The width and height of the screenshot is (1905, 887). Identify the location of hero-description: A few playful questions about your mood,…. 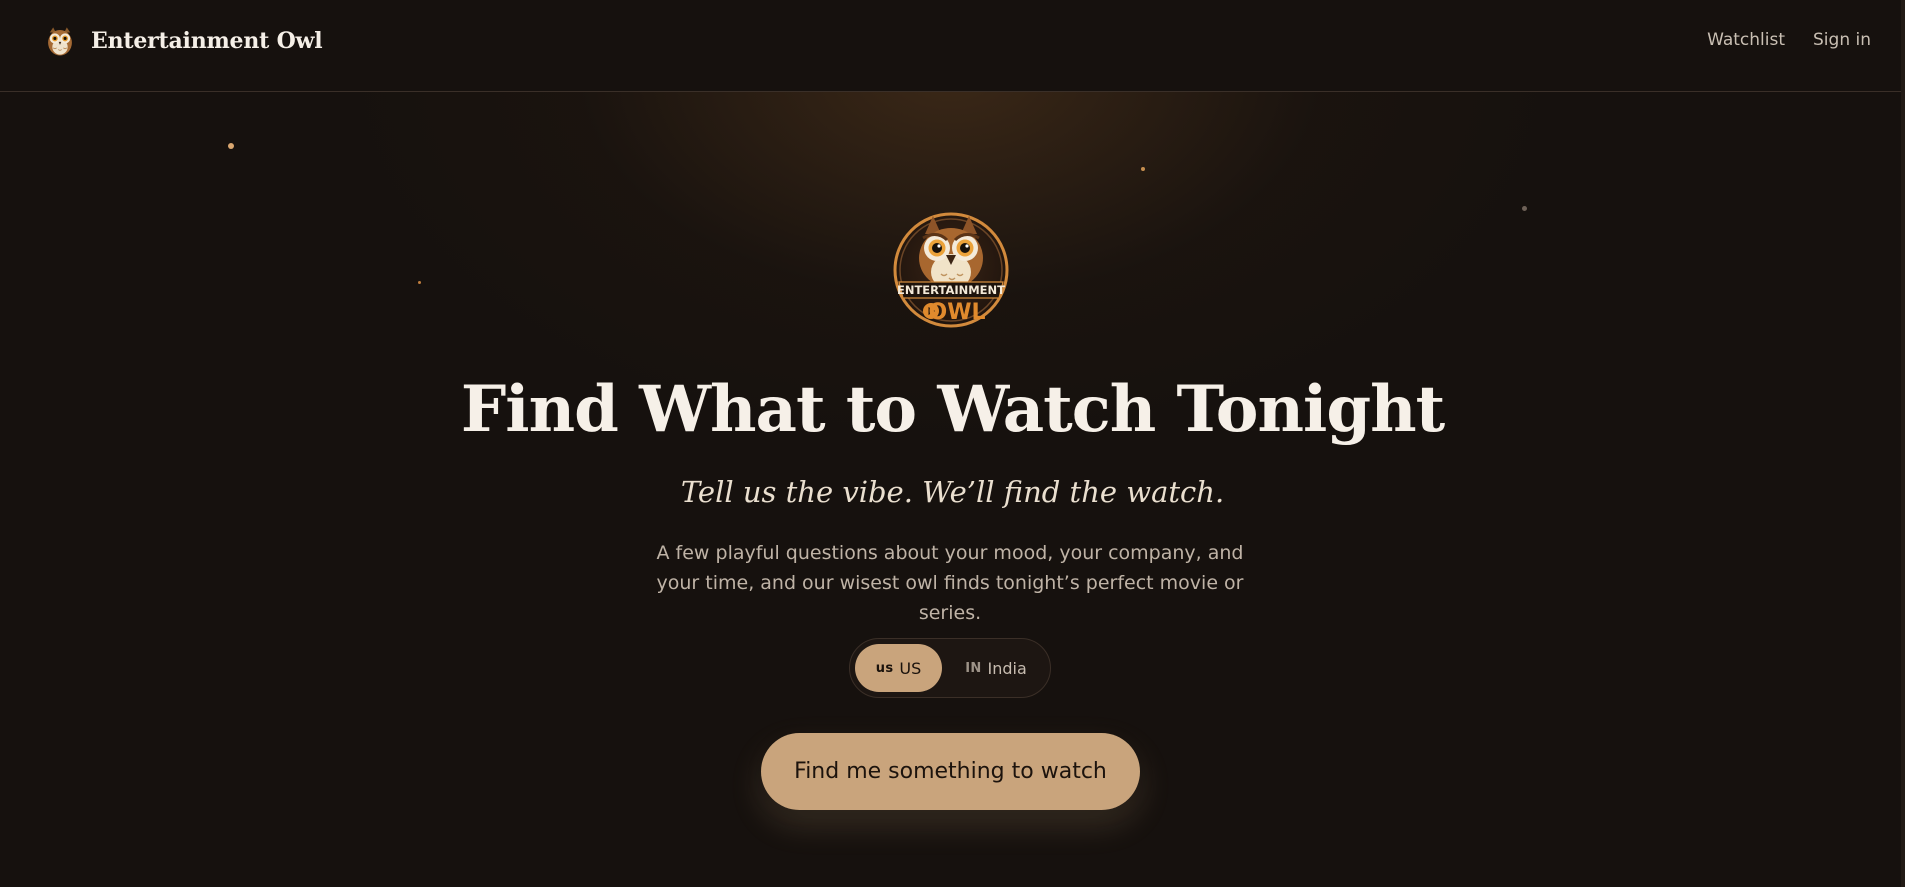
(950, 583).